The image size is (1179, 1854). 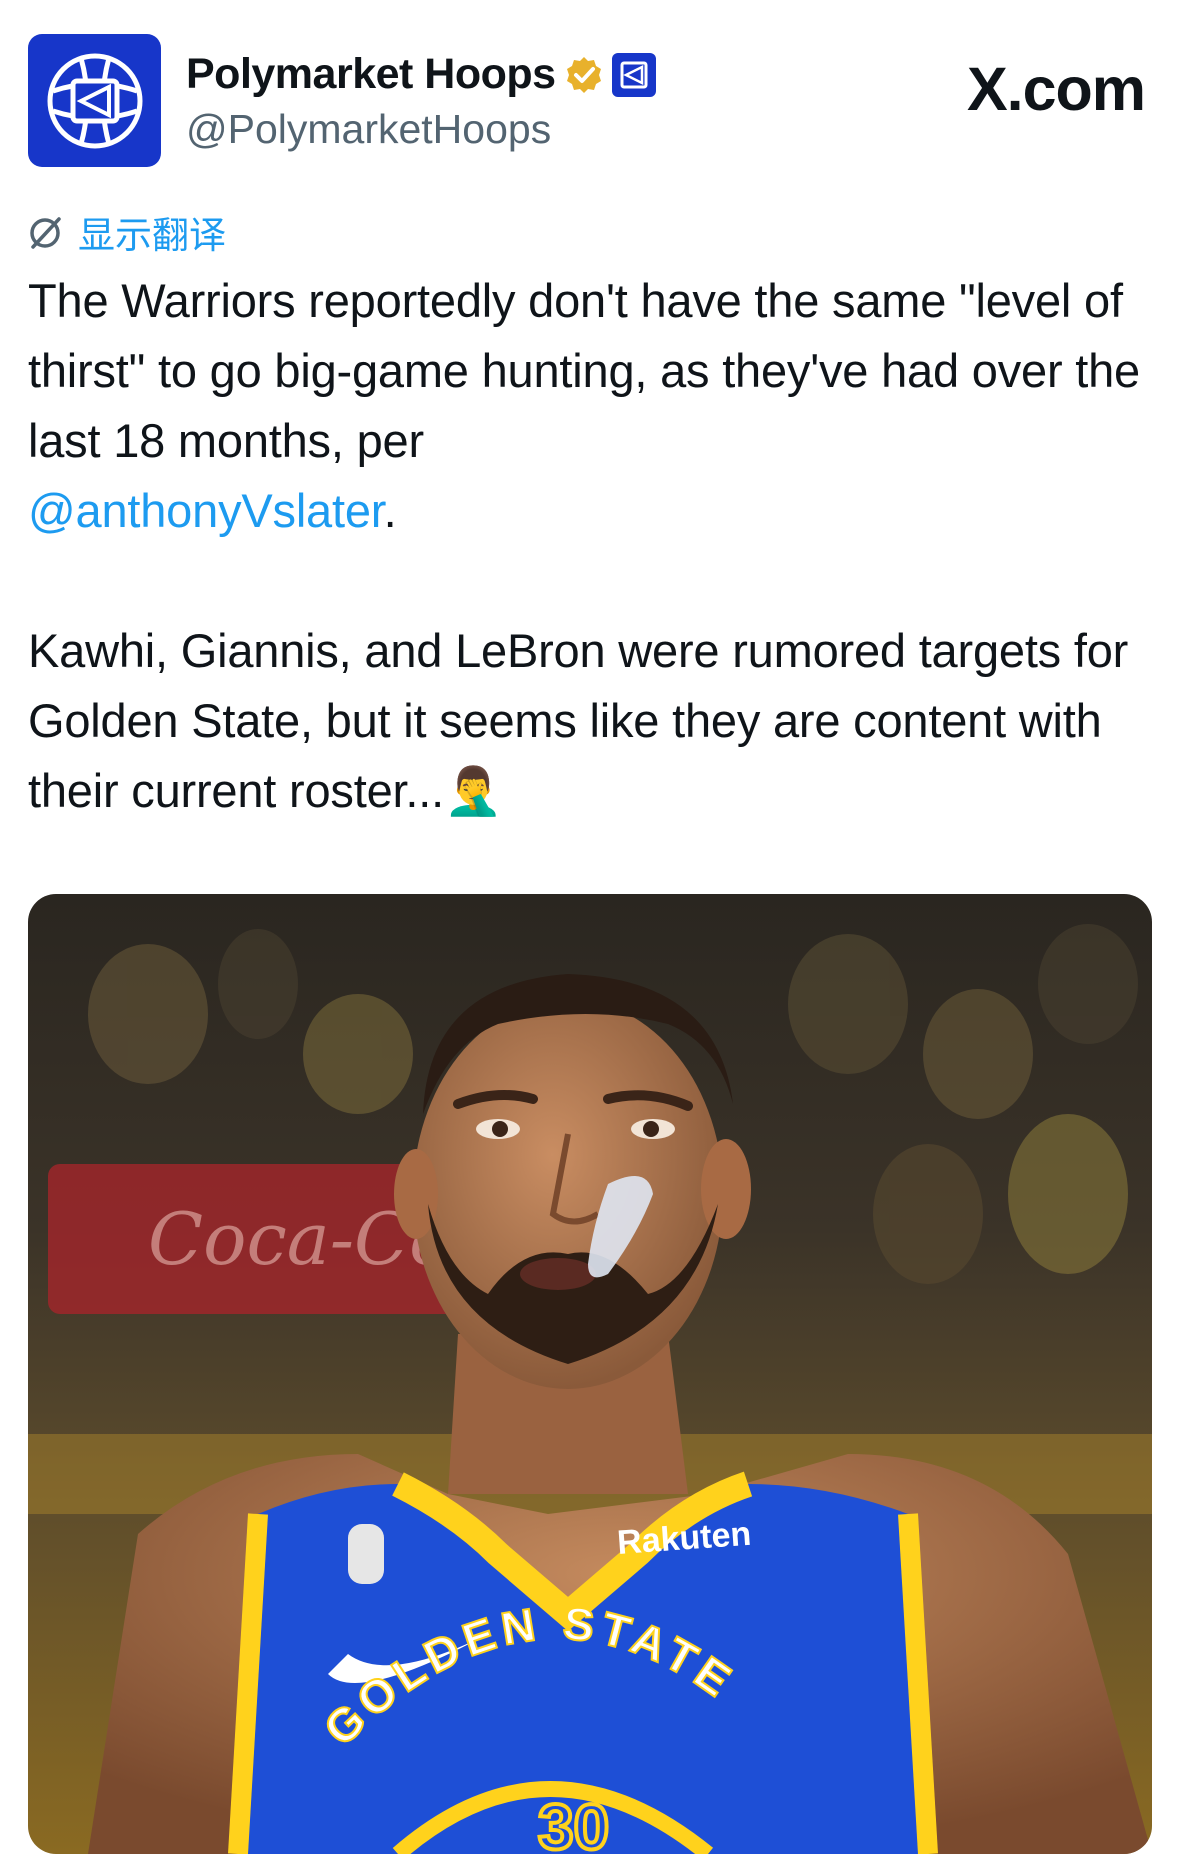 I want to click on user-handle: @PolymarketHoops, so click(x=368, y=129).